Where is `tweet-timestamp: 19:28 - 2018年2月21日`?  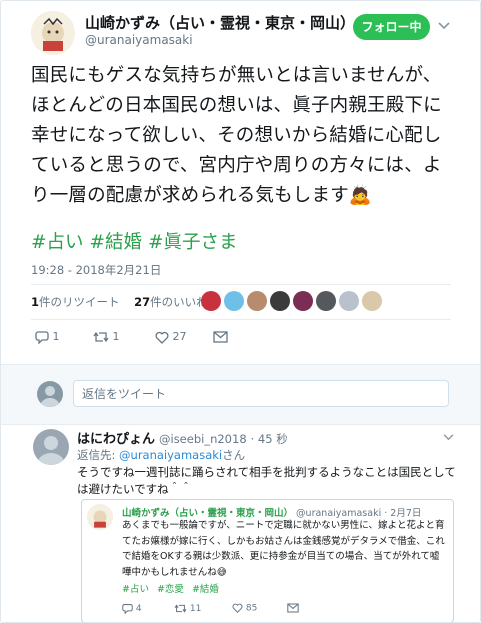 tweet-timestamp: 19:28 - 2018年2月21日 is located at coordinates (96, 270).